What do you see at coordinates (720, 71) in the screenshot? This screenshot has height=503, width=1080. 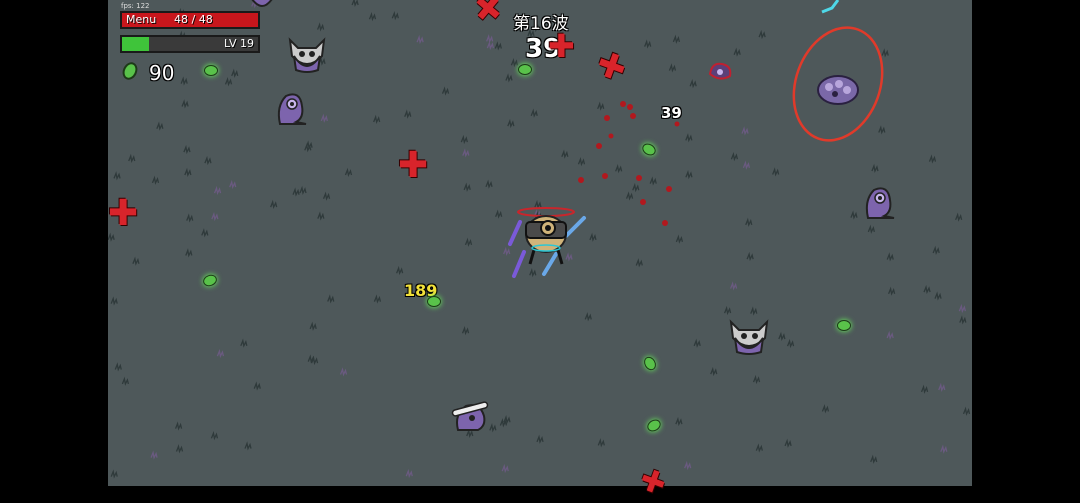 I see `small-alien-enemy-icon` at bounding box center [720, 71].